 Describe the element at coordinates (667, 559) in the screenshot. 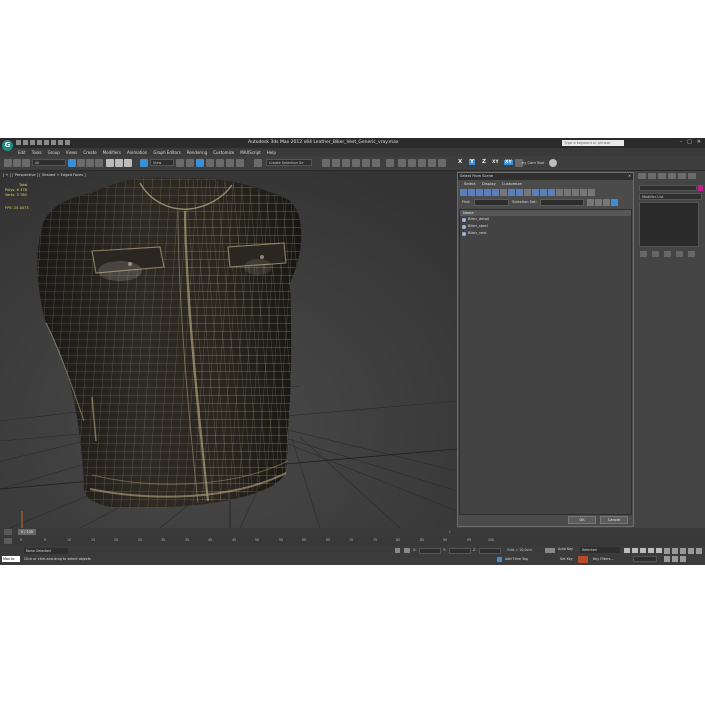

I see `pan-icon` at that location.